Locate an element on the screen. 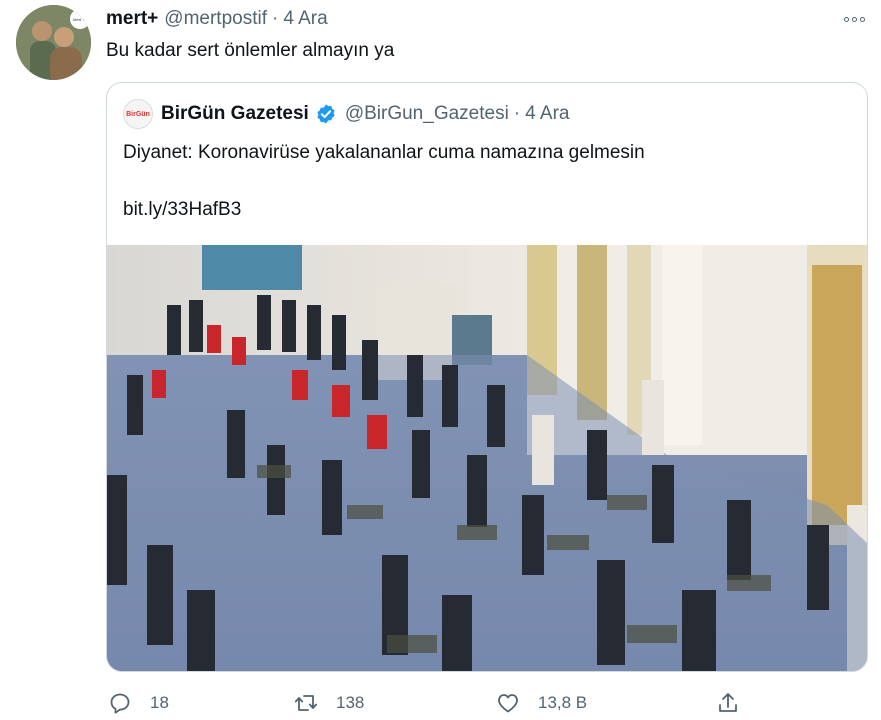 Image resolution: width=881 pixels, height=720 pixels. tweet-actions: 18 138 13,8 B is located at coordinates (471, 703).